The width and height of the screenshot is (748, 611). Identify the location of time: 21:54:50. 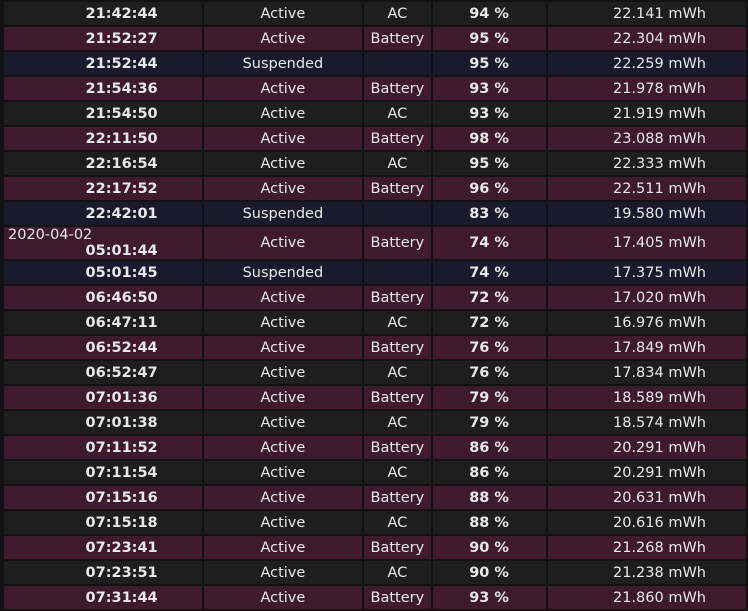
(121, 113).